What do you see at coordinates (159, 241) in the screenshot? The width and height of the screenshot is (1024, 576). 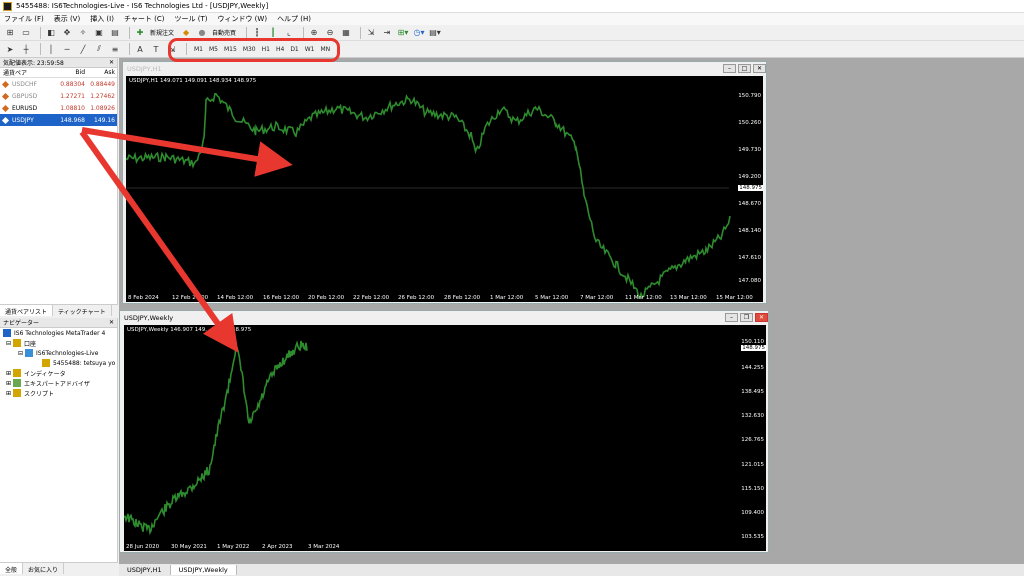 I see `arrow-to-weekly` at bounding box center [159, 241].